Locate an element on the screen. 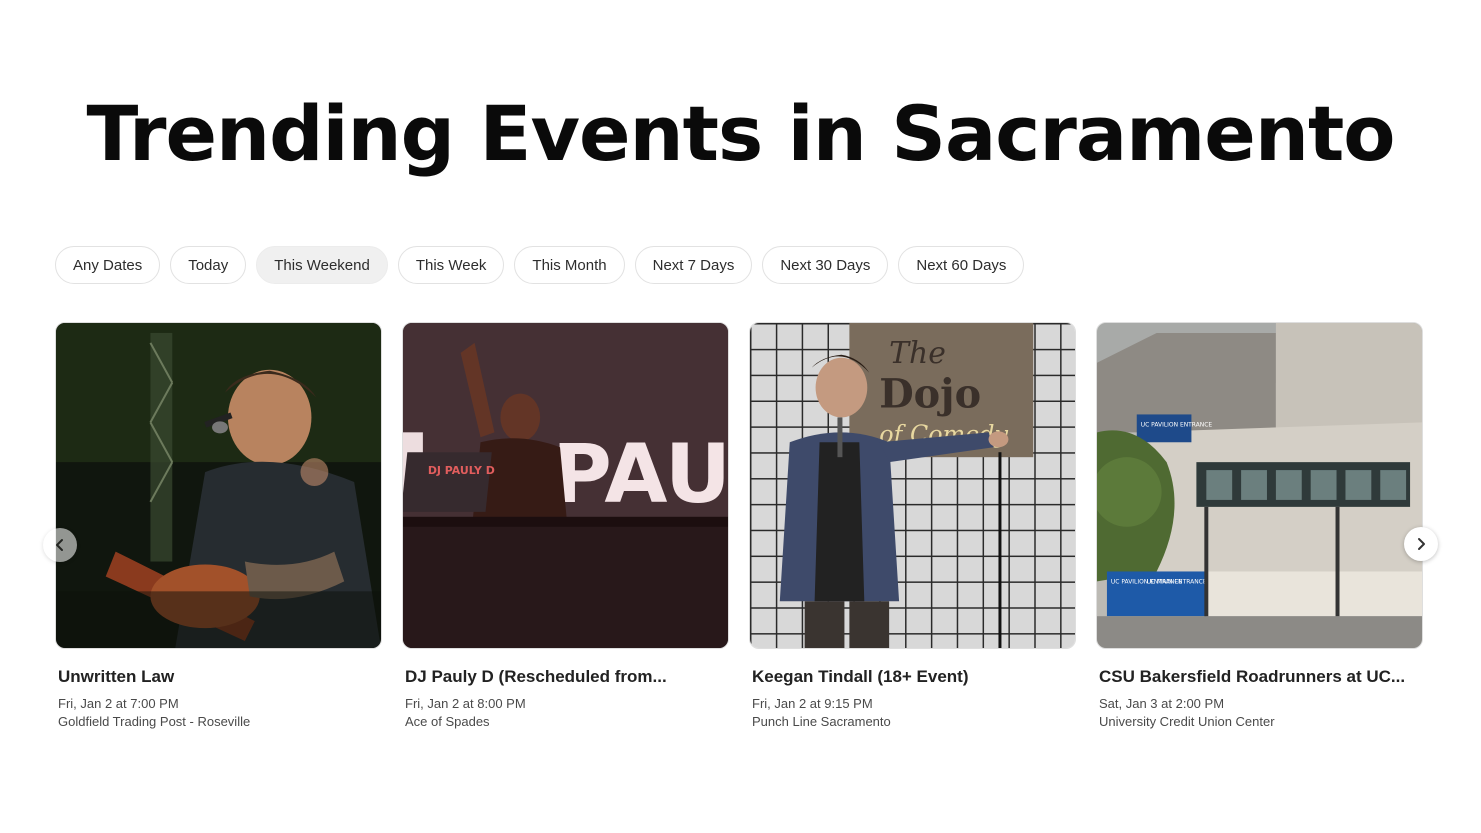  event-venue: Ace of Spades is located at coordinates (447, 721).